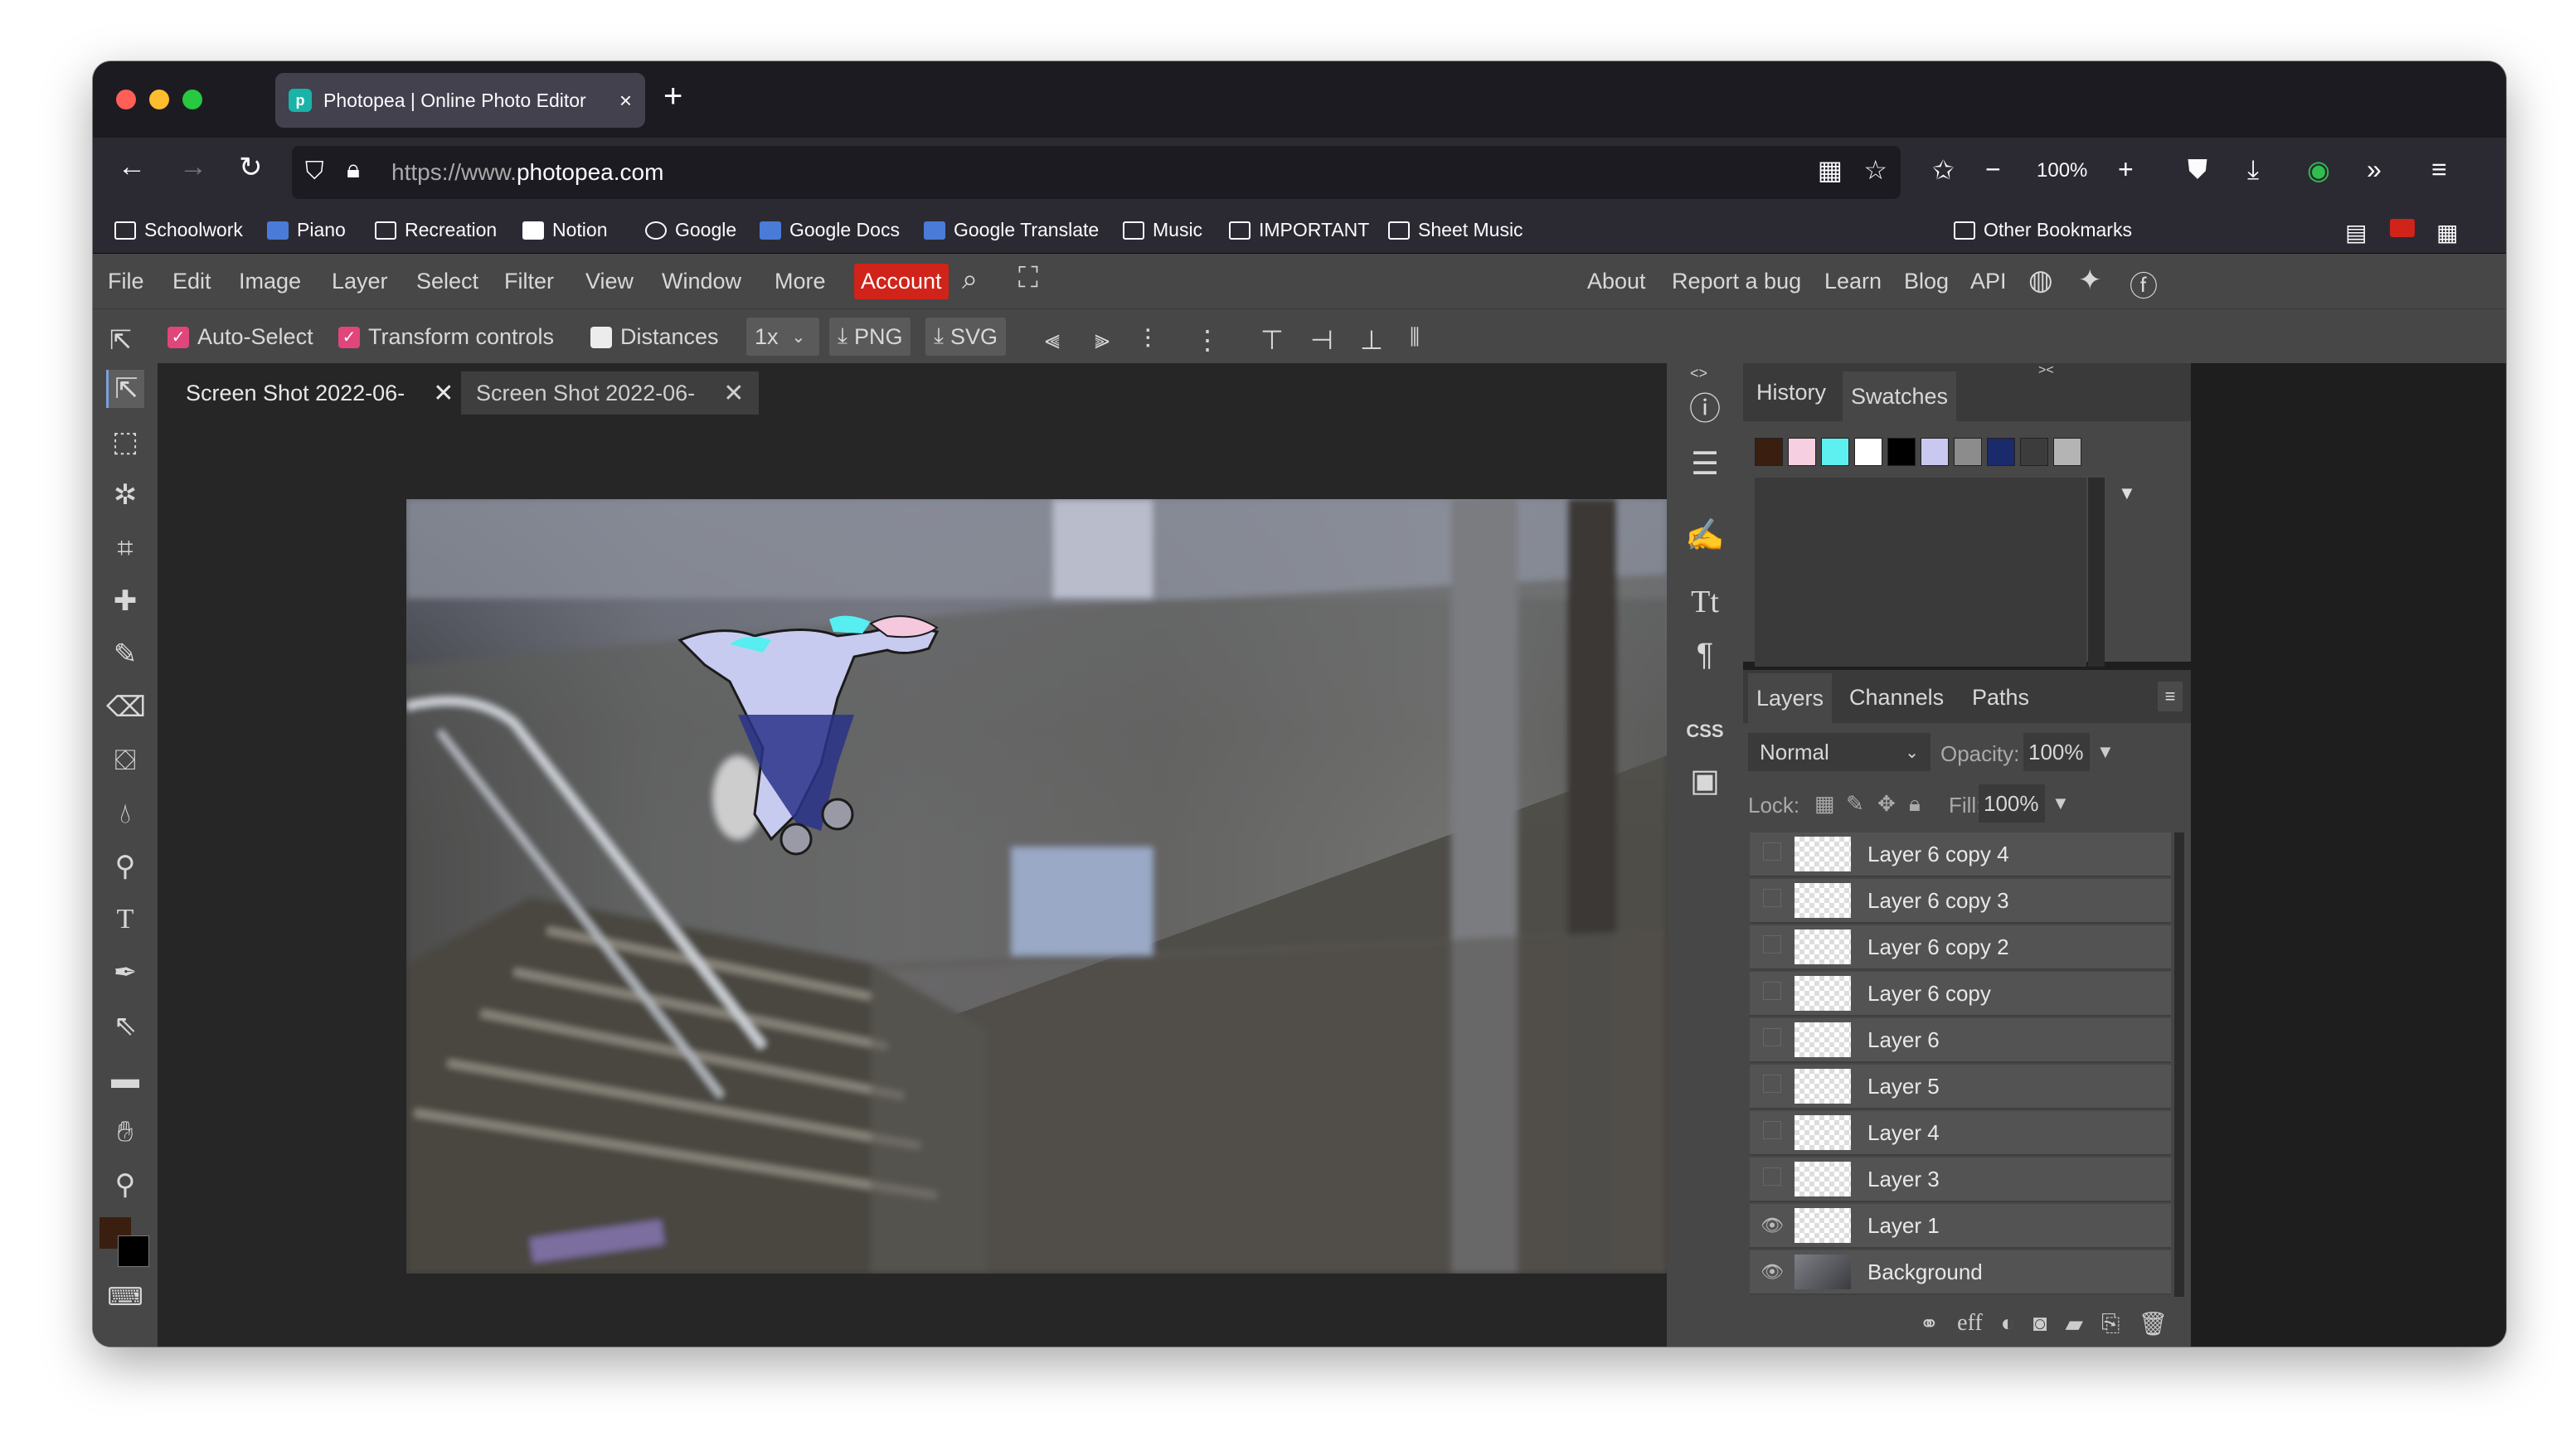  I want to click on close-window-button, so click(126, 99).